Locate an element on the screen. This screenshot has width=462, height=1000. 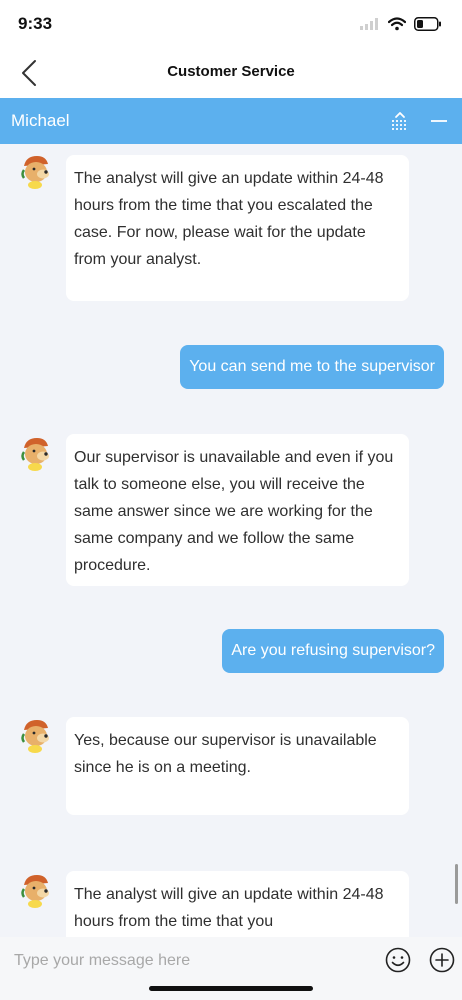
nav-bar: Customer Service is located at coordinates (231, 73).